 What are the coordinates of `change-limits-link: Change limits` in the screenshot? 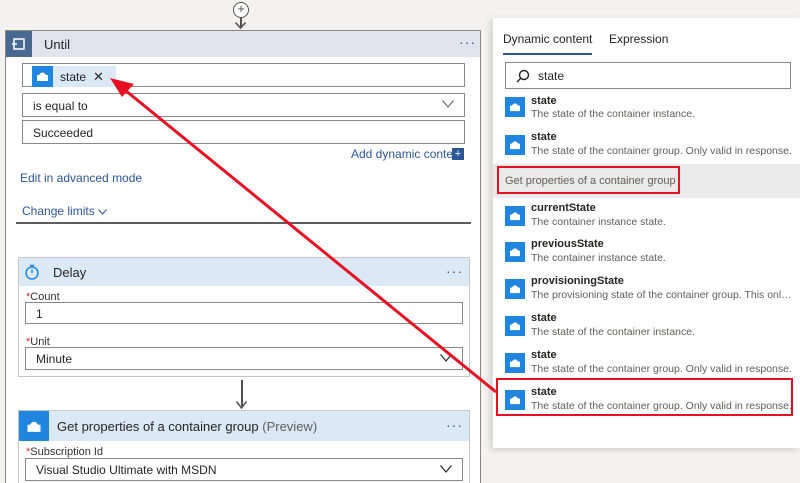 It's located at (64, 211).